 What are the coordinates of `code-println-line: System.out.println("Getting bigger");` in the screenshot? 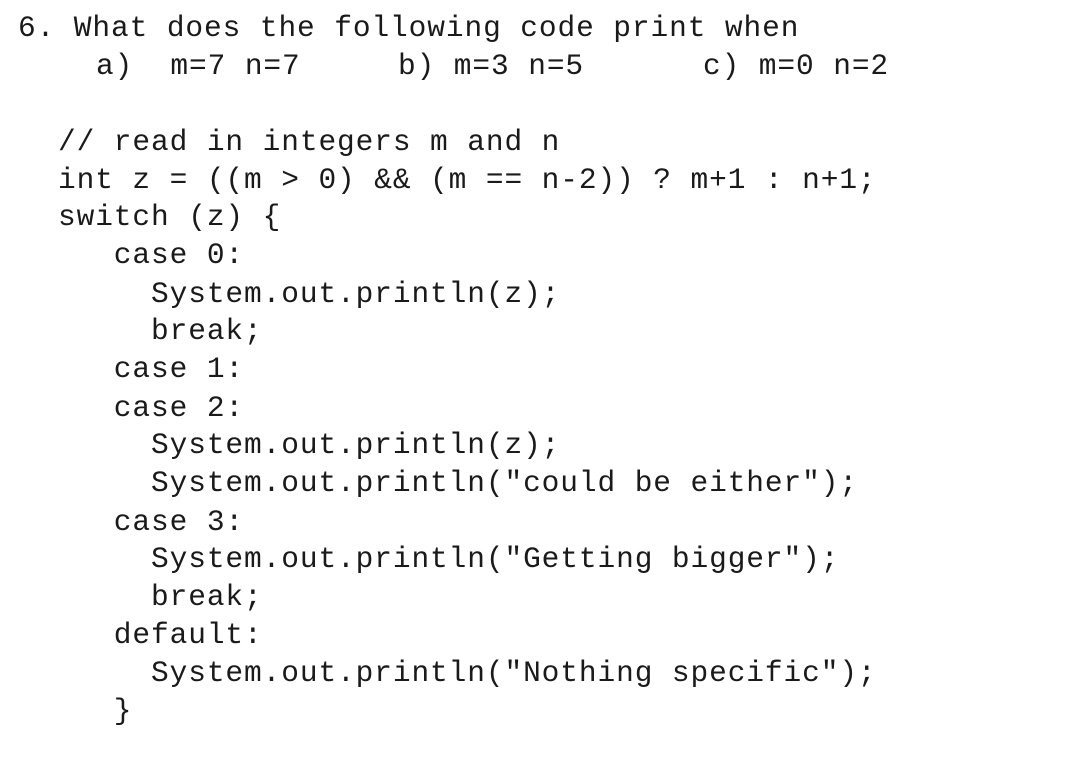 It's located at (449, 559).